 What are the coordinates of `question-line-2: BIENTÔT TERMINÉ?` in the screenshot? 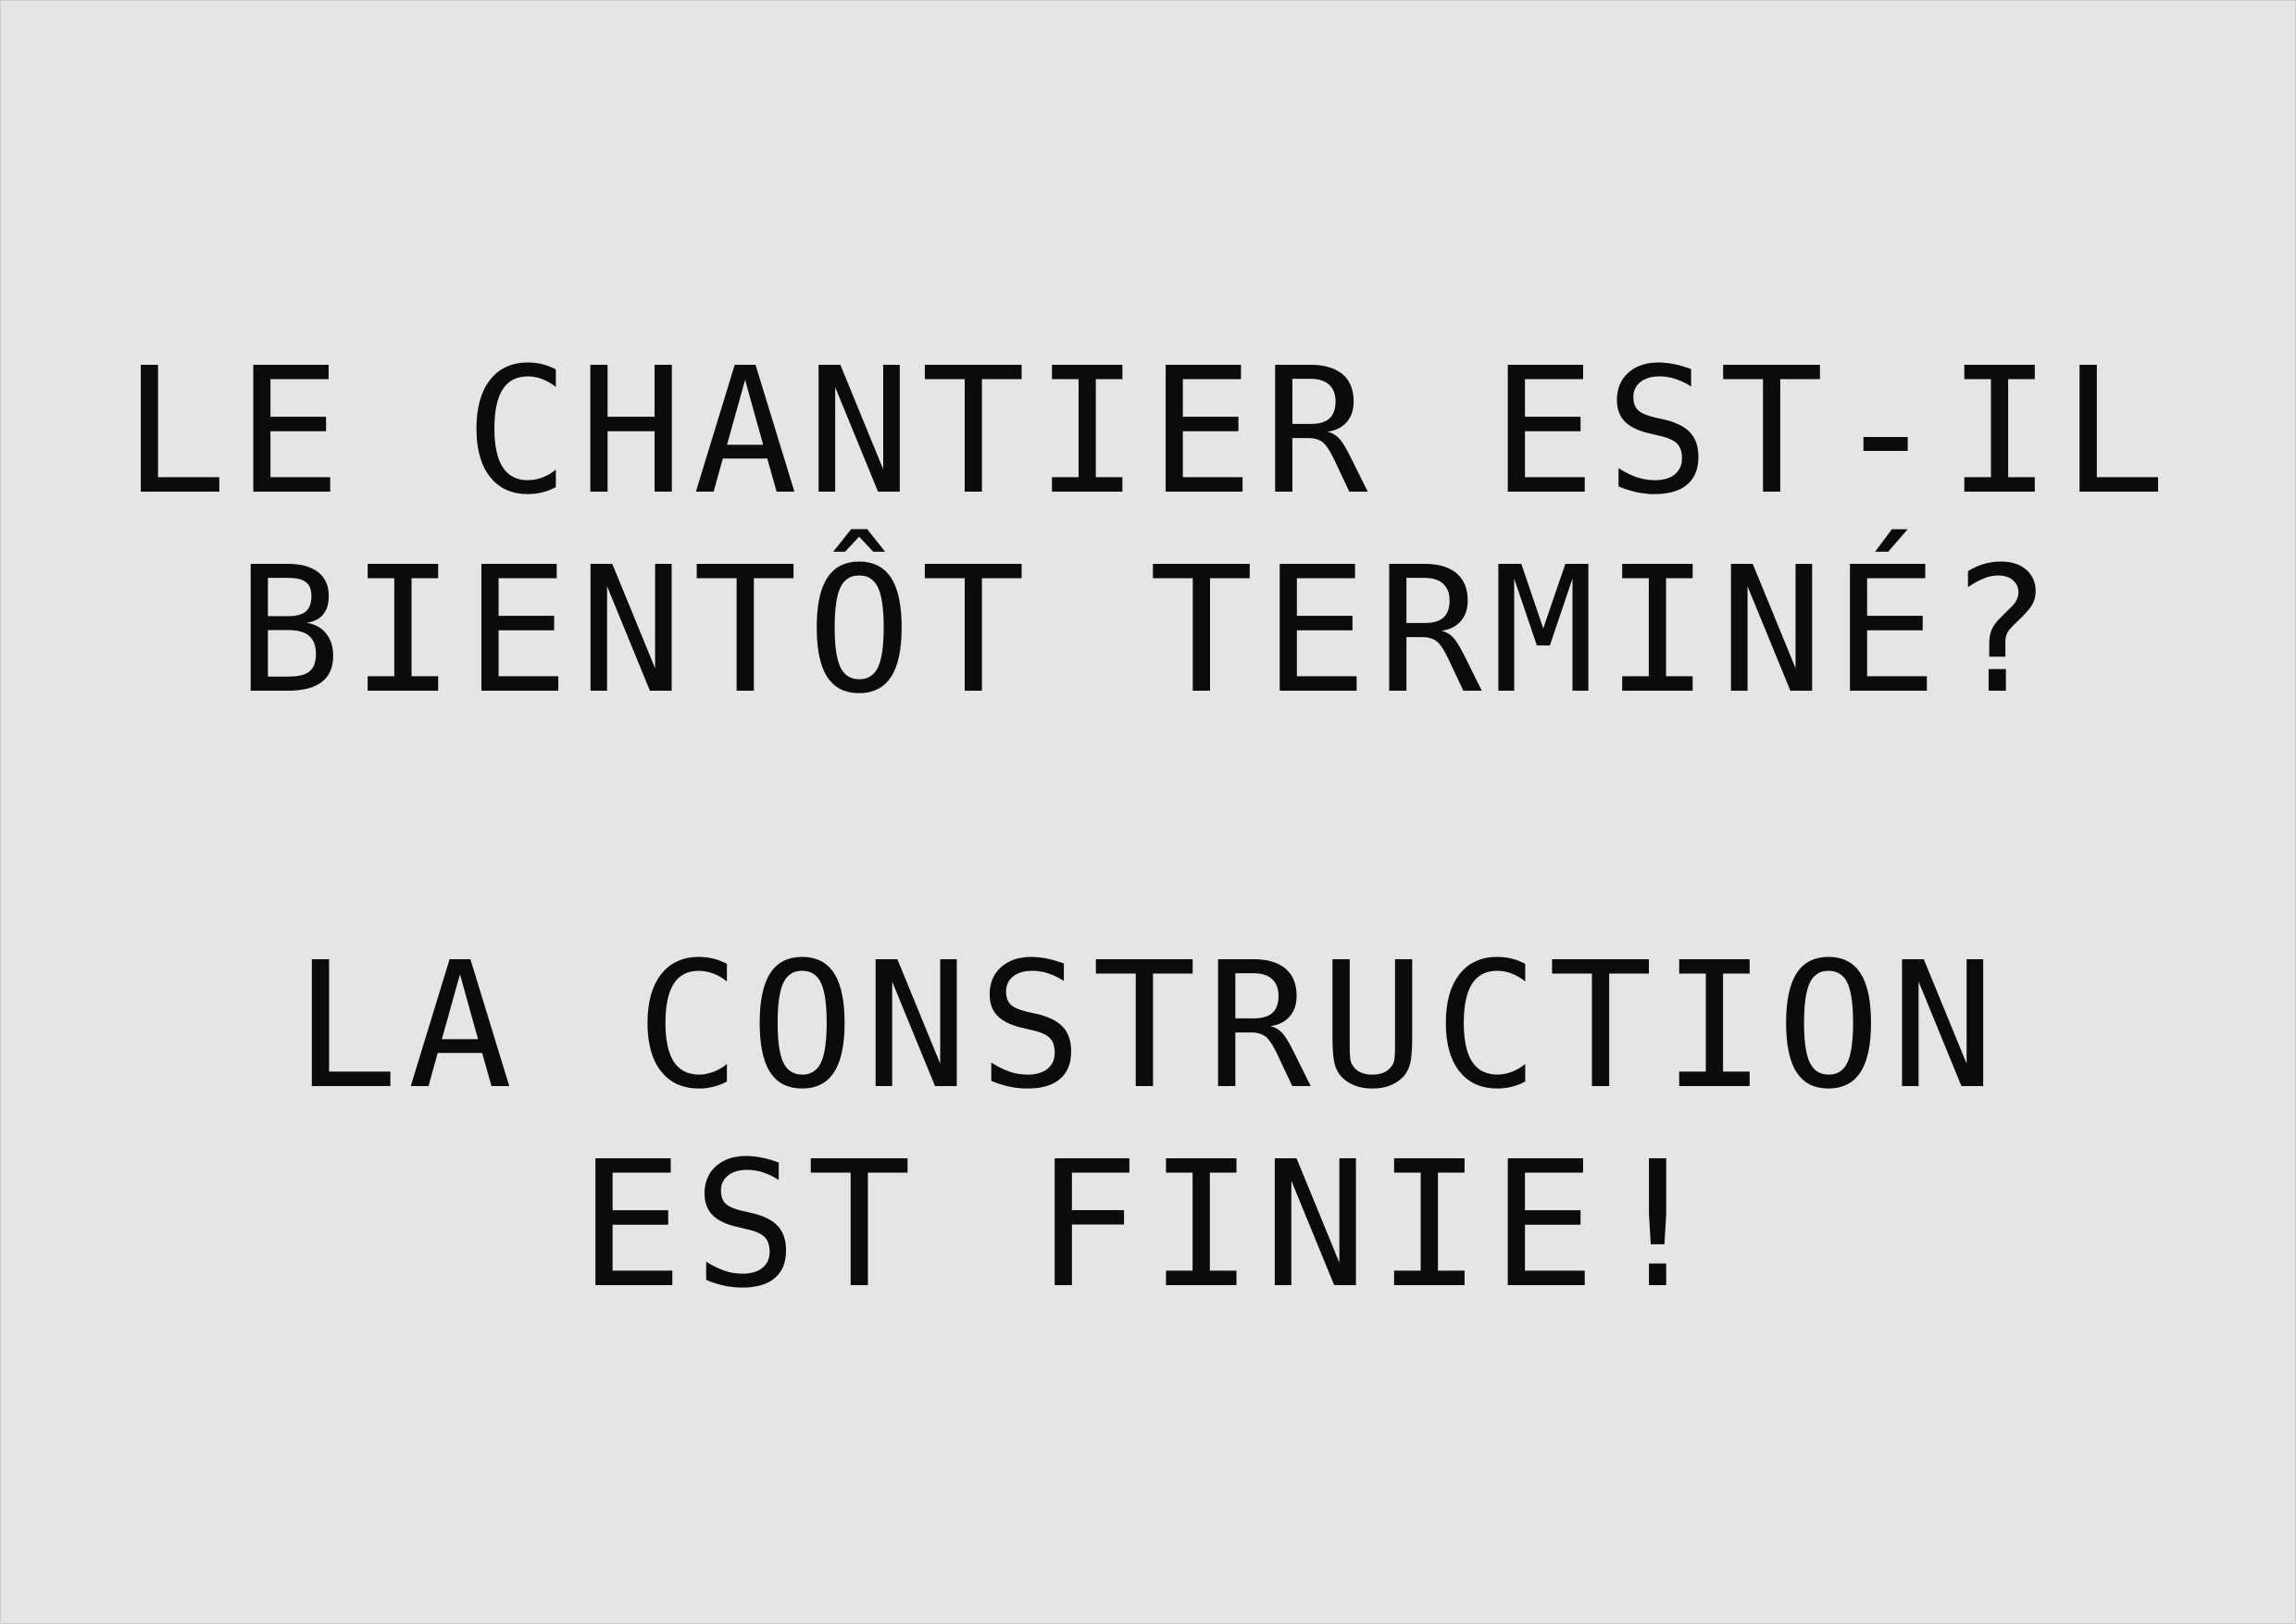 It's located at (1149, 631).